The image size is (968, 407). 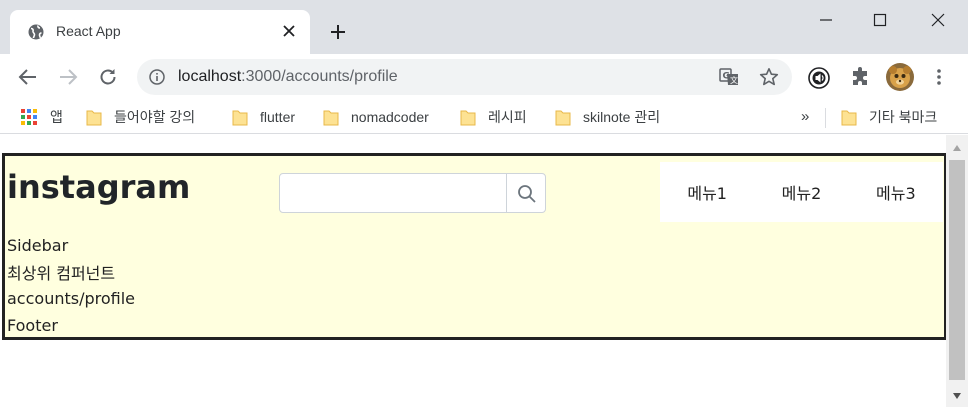 What do you see at coordinates (393, 193) in the screenshot?
I see `search-input` at bounding box center [393, 193].